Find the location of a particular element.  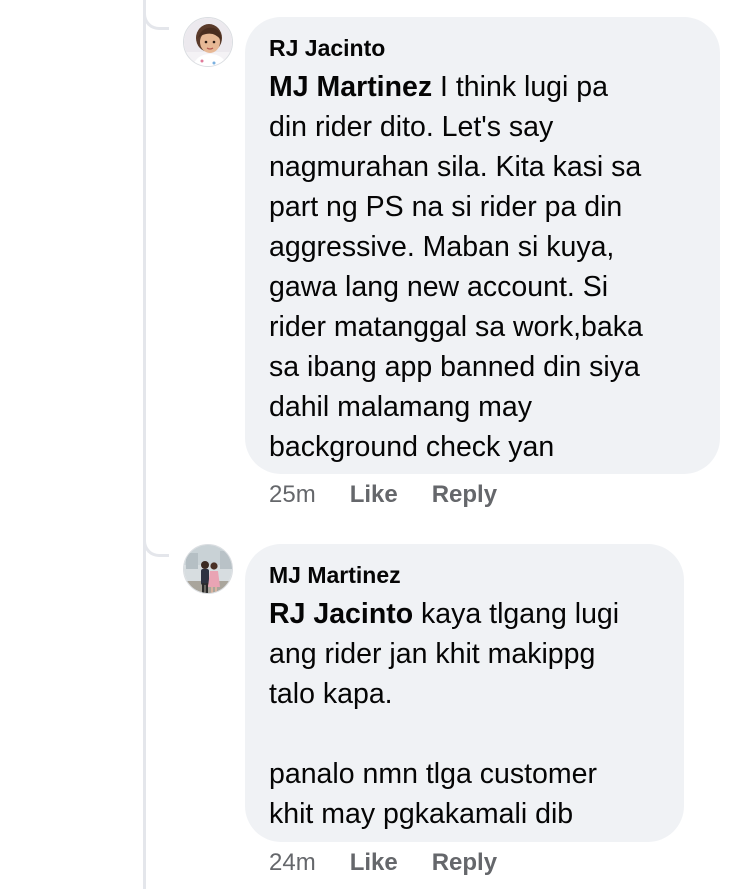

mention-link: MJ Martinez is located at coordinates (350, 87).